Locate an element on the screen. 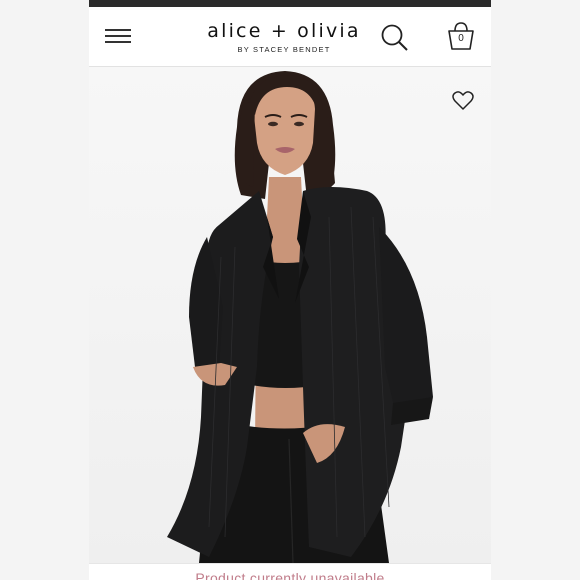  search-icon is located at coordinates (395, 38).